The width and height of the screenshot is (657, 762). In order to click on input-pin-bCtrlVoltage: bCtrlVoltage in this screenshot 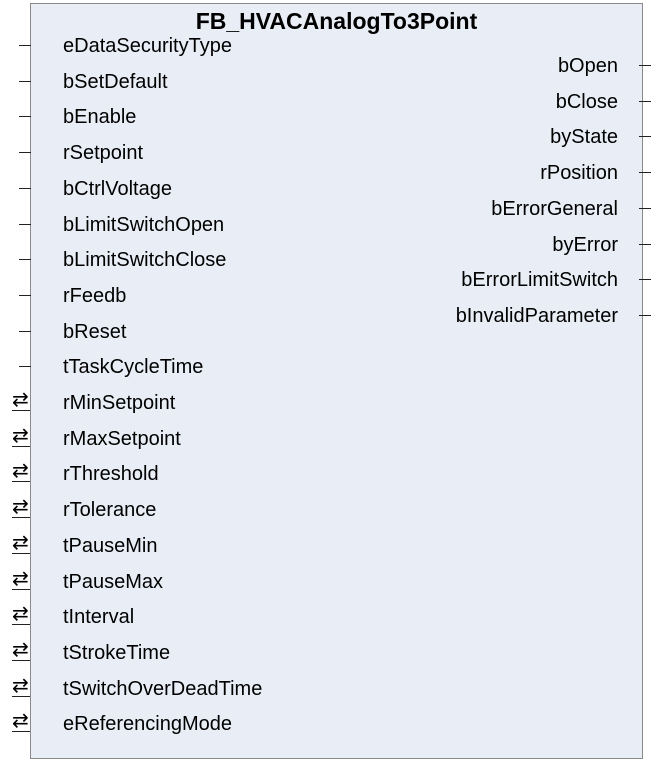, I will do `click(117, 188)`.